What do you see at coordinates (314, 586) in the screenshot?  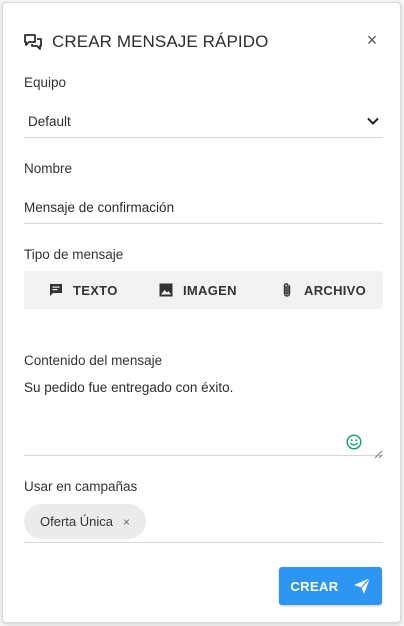 I see `create-button-label: CREAR` at bounding box center [314, 586].